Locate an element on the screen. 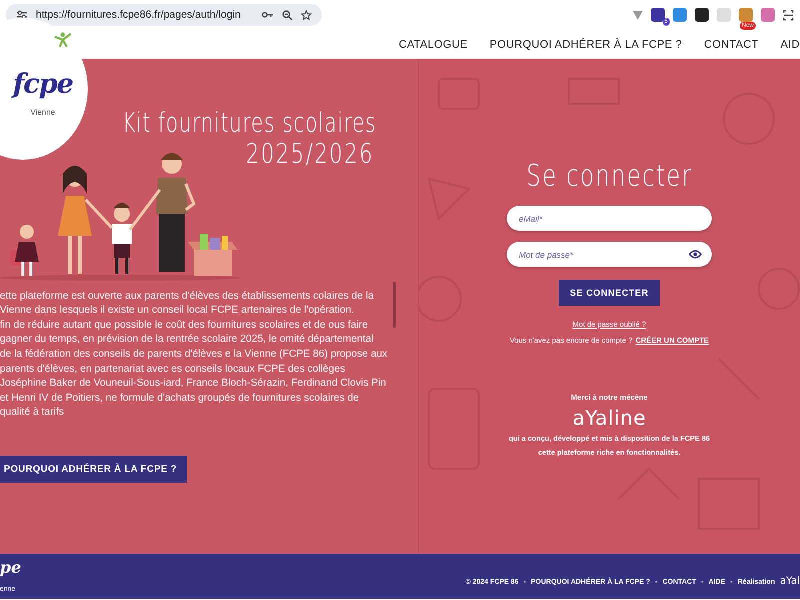  nav-link: CONTACT is located at coordinates (731, 44).